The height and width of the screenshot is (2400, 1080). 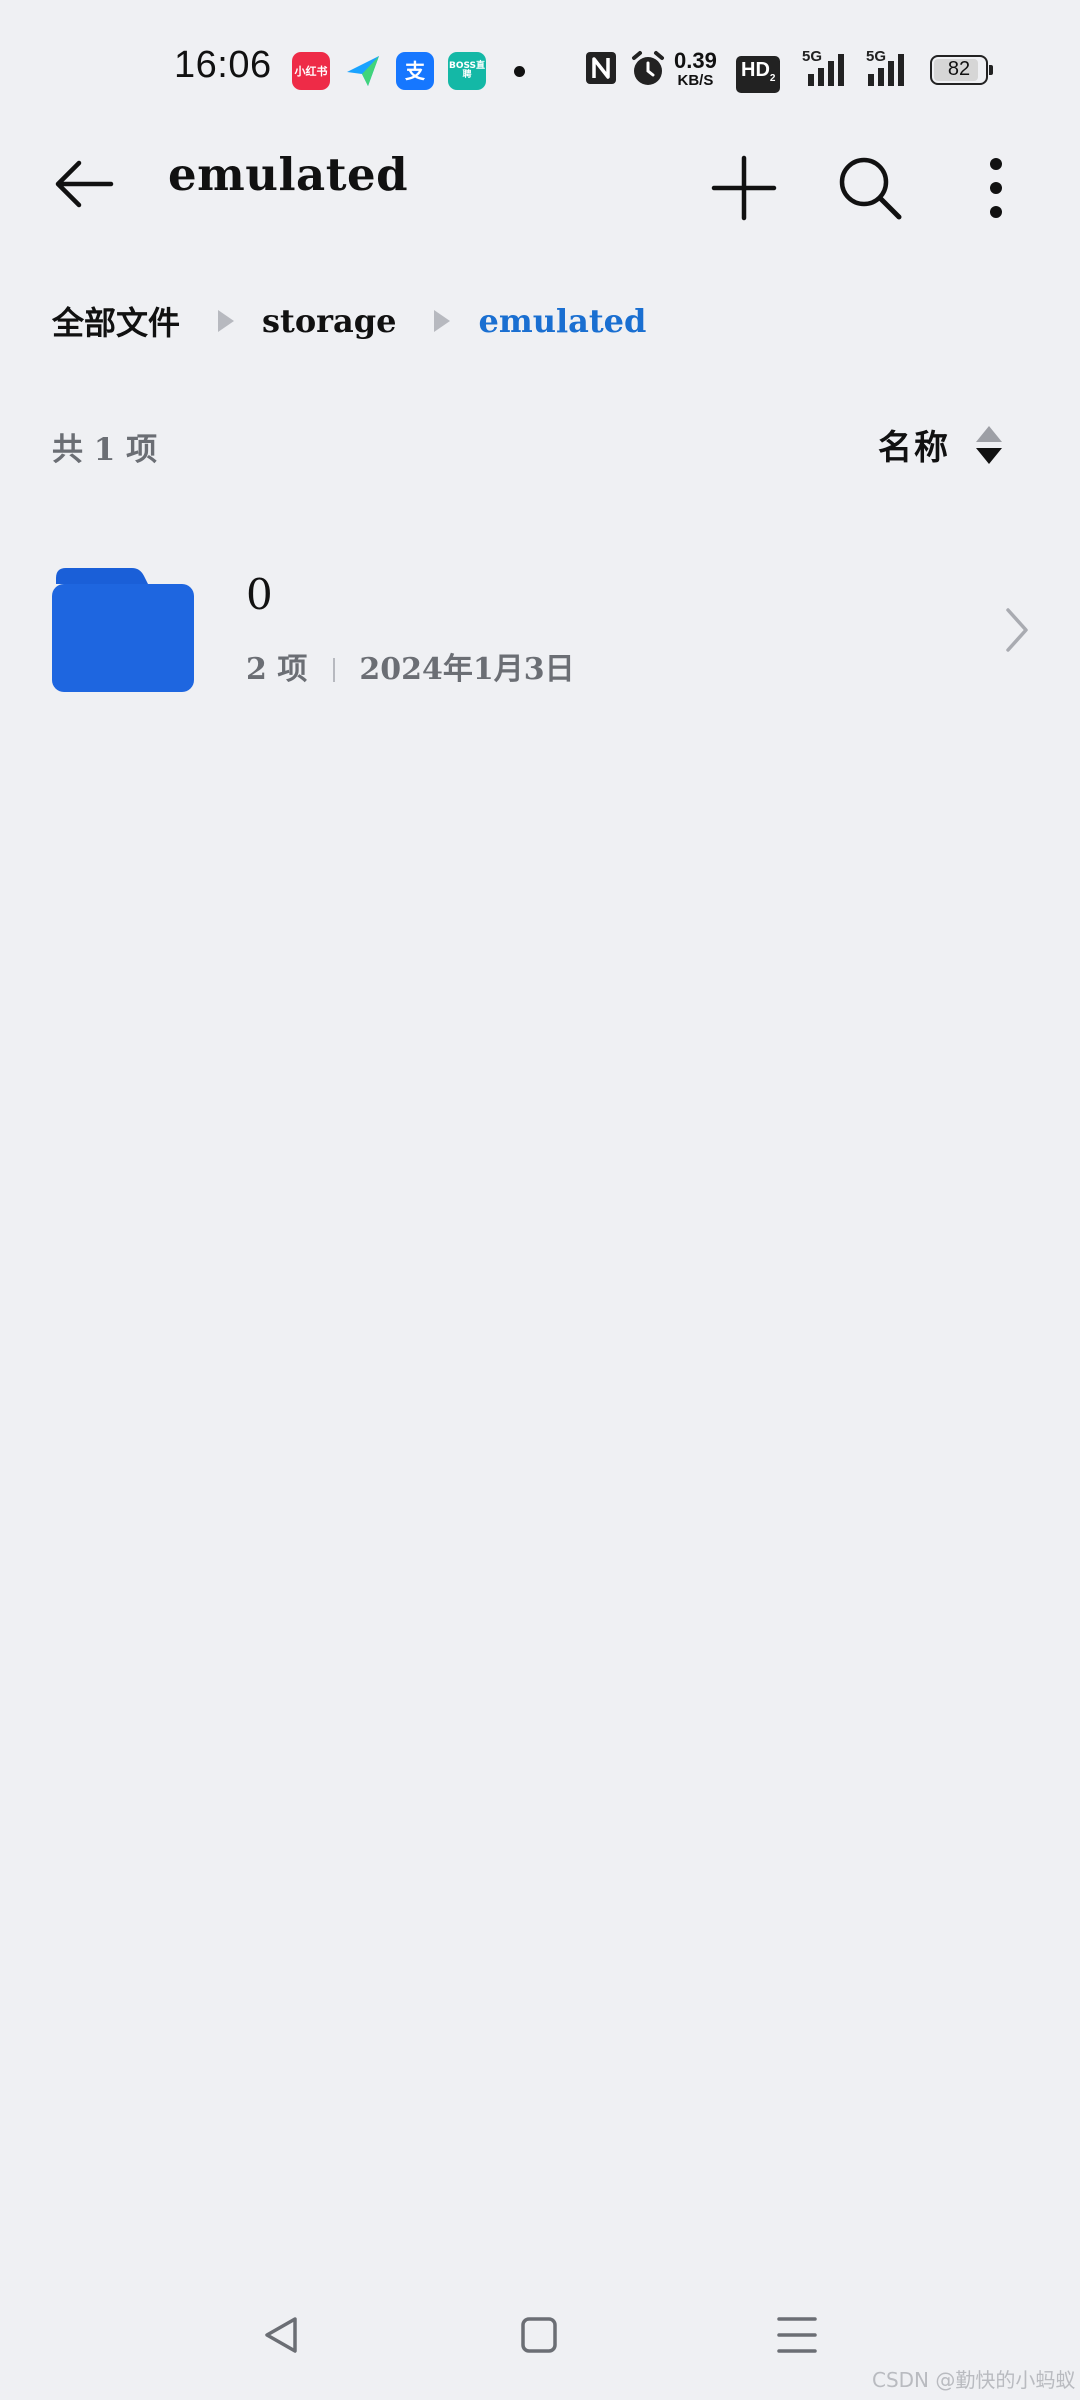 I want to click on breadcrumb: 全部文件 storage emulated, so click(x=349, y=321).